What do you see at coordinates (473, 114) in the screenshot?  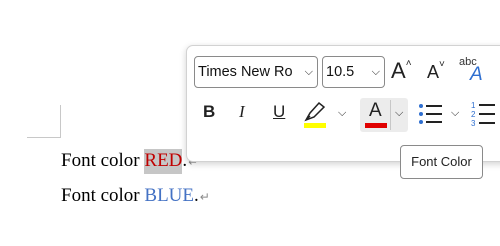 I see `svg-text: 2` at bounding box center [473, 114].